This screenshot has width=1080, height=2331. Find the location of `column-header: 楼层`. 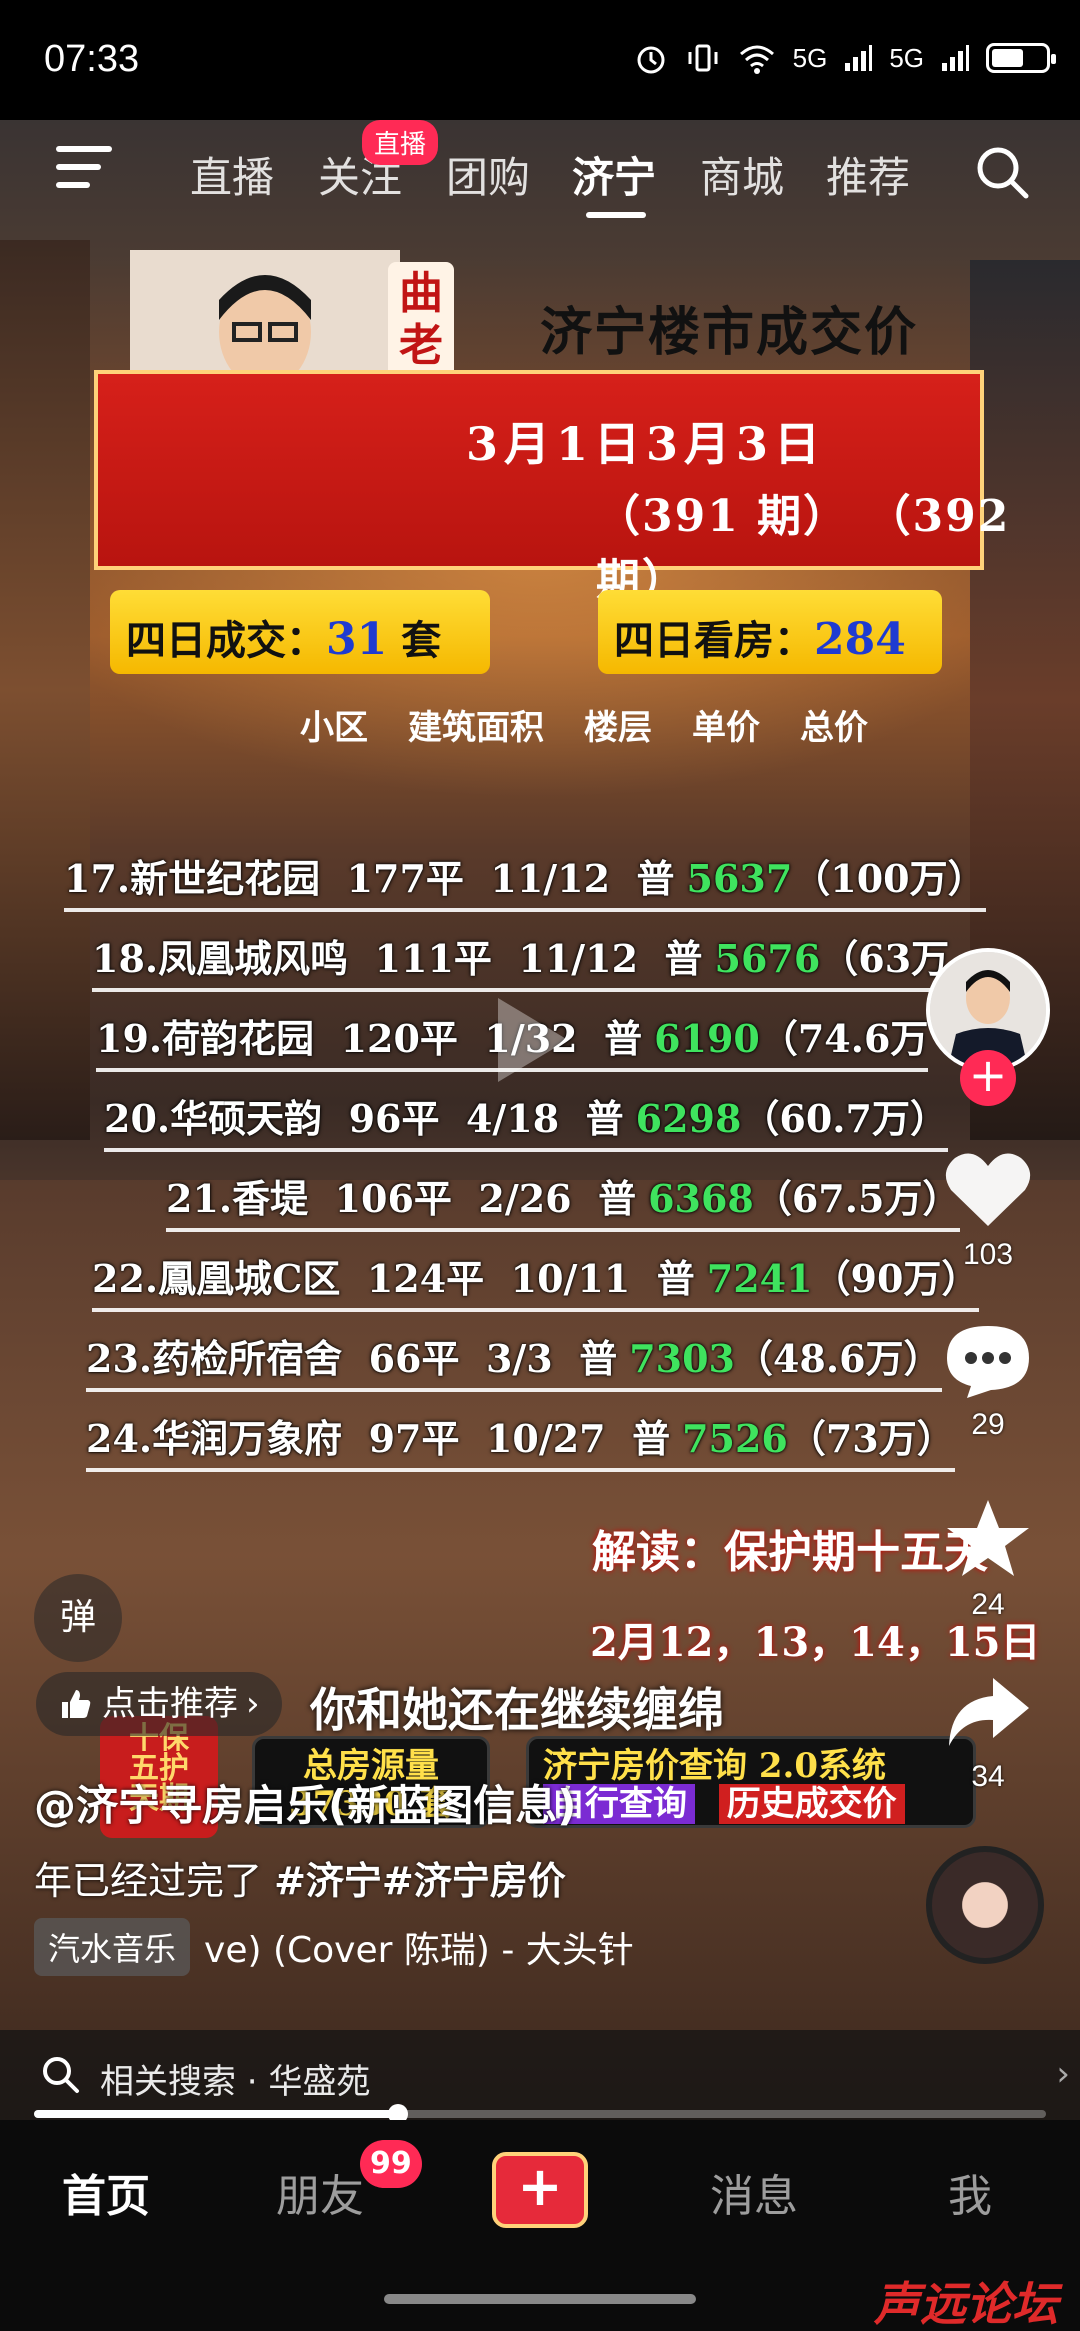

column-header: 楼层 is located at coordinates (618, 728).